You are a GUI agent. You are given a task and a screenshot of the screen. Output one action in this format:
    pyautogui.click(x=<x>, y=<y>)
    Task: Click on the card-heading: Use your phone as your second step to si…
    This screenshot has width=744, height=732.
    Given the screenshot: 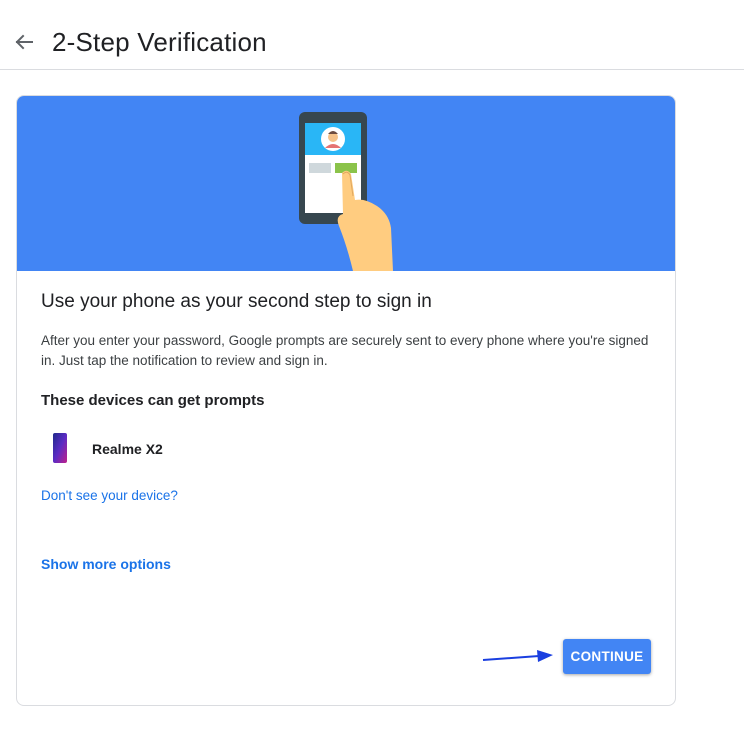 What is the action you would take?
    pyautogui.click(x=236, y=301)
    